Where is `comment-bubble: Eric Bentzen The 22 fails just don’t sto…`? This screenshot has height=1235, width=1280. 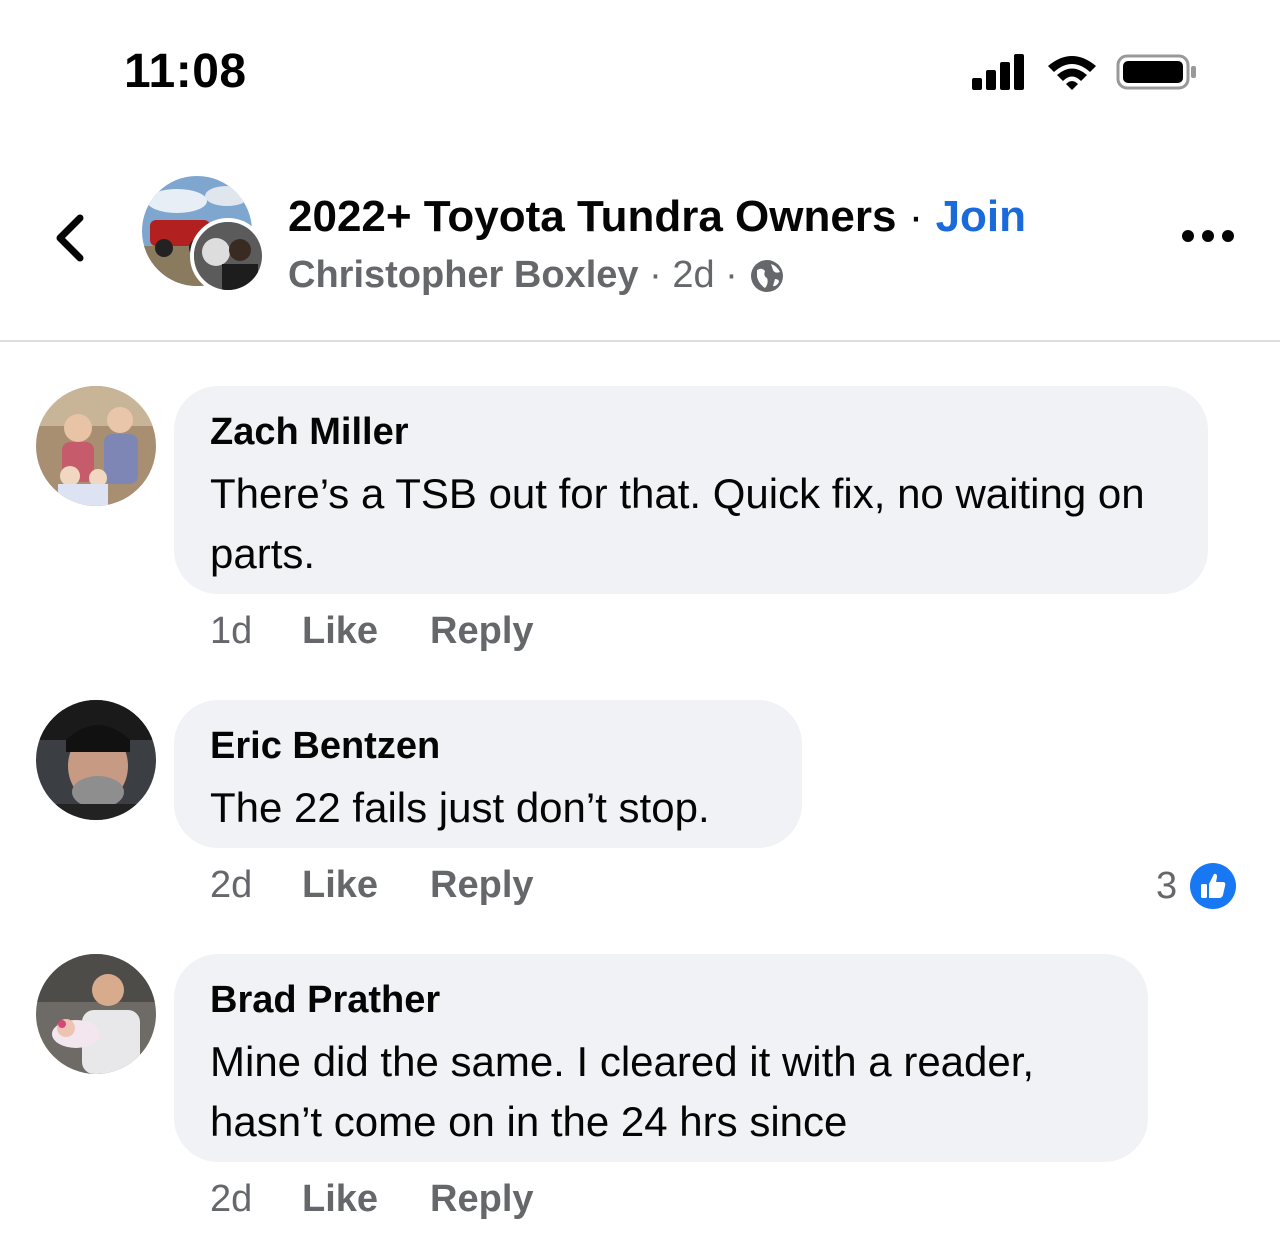 comment-bubble: Eric Bentzen The 22 fails just don’t sto… is located at coordinates (488, 774).